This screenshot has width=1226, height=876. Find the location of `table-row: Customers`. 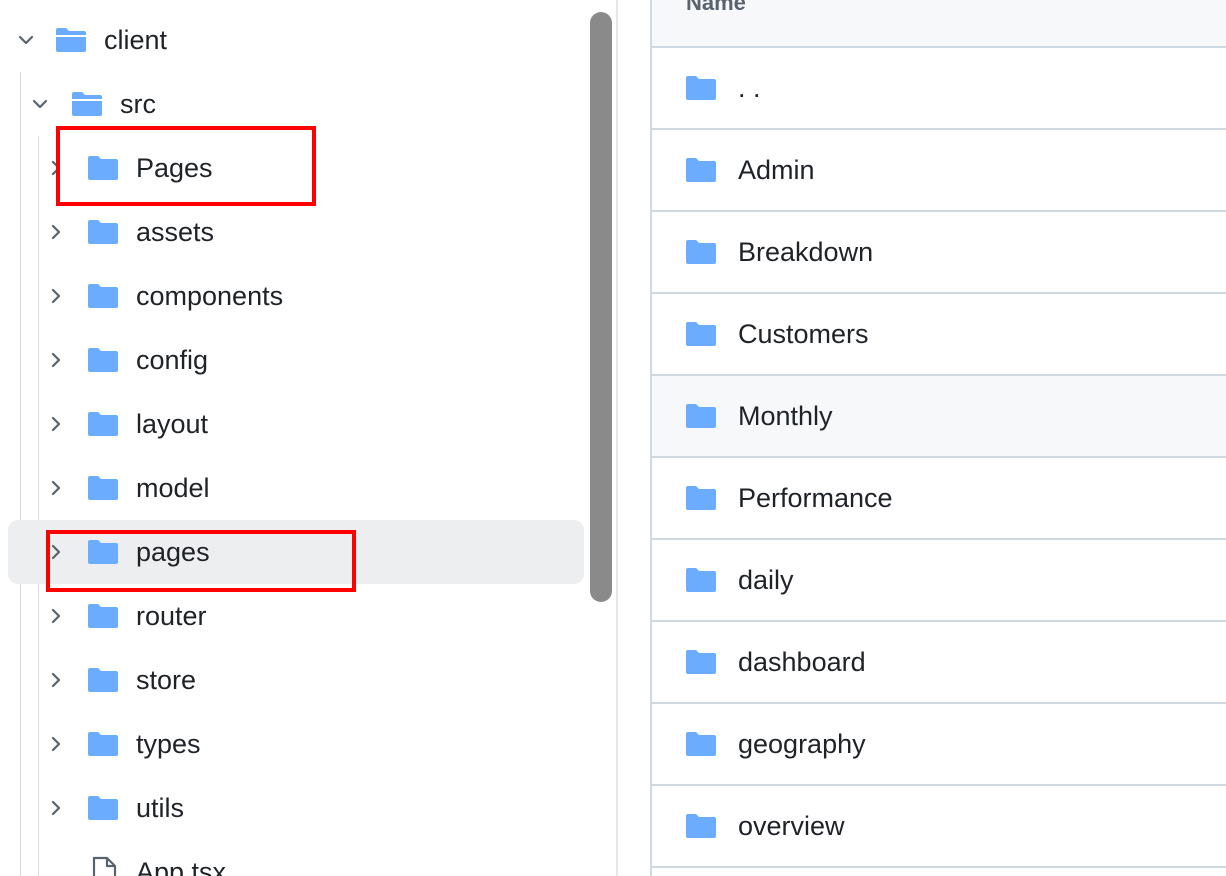

table-row: Customers is located at coordinates (939, 335).